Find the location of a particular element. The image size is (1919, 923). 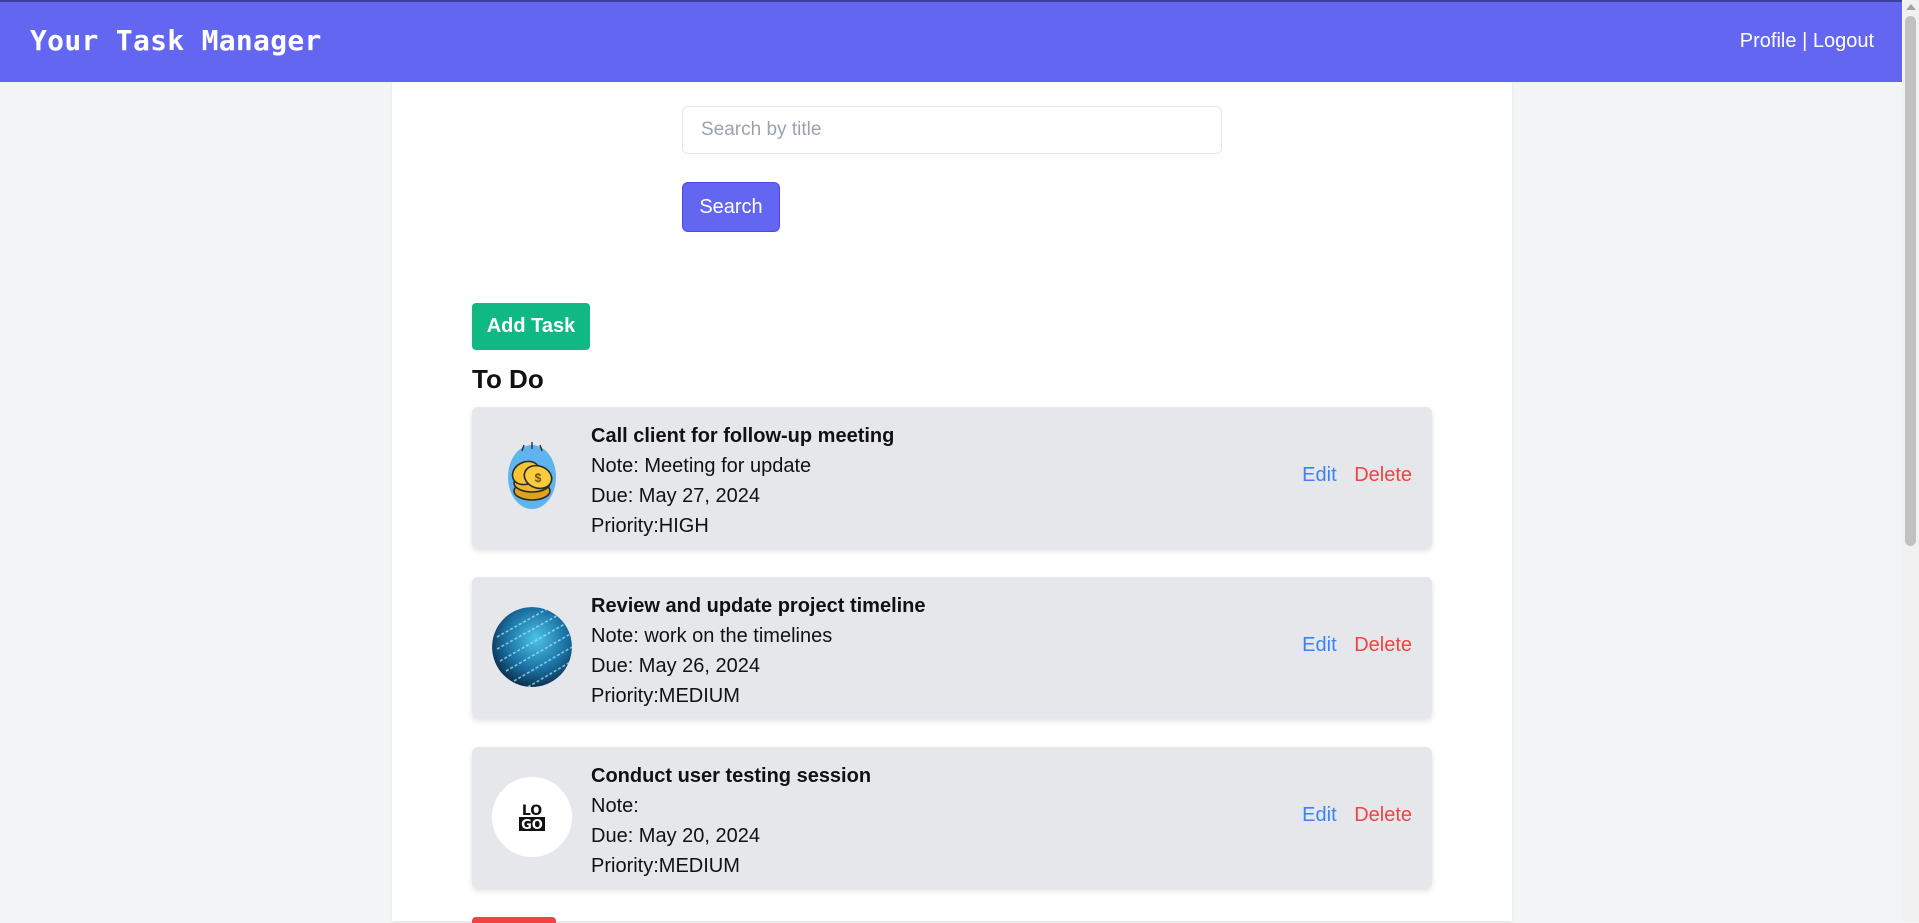

add-task-button: Add Task is located at coordinates (531, 326).